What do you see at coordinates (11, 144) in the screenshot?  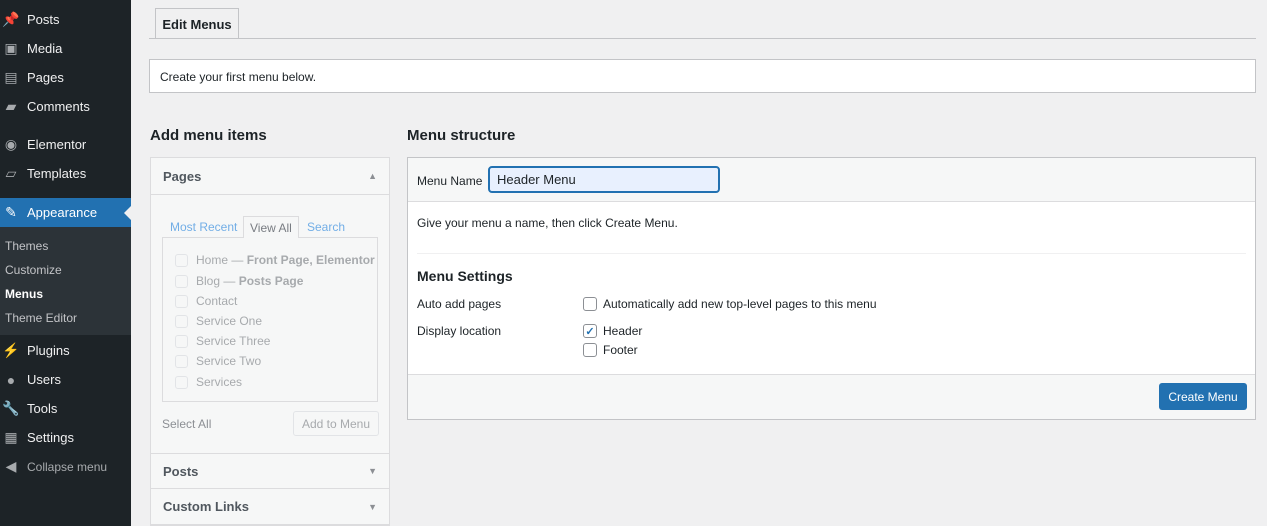 I see `elementor-icon: ◉` at bounding box center [11, 144].